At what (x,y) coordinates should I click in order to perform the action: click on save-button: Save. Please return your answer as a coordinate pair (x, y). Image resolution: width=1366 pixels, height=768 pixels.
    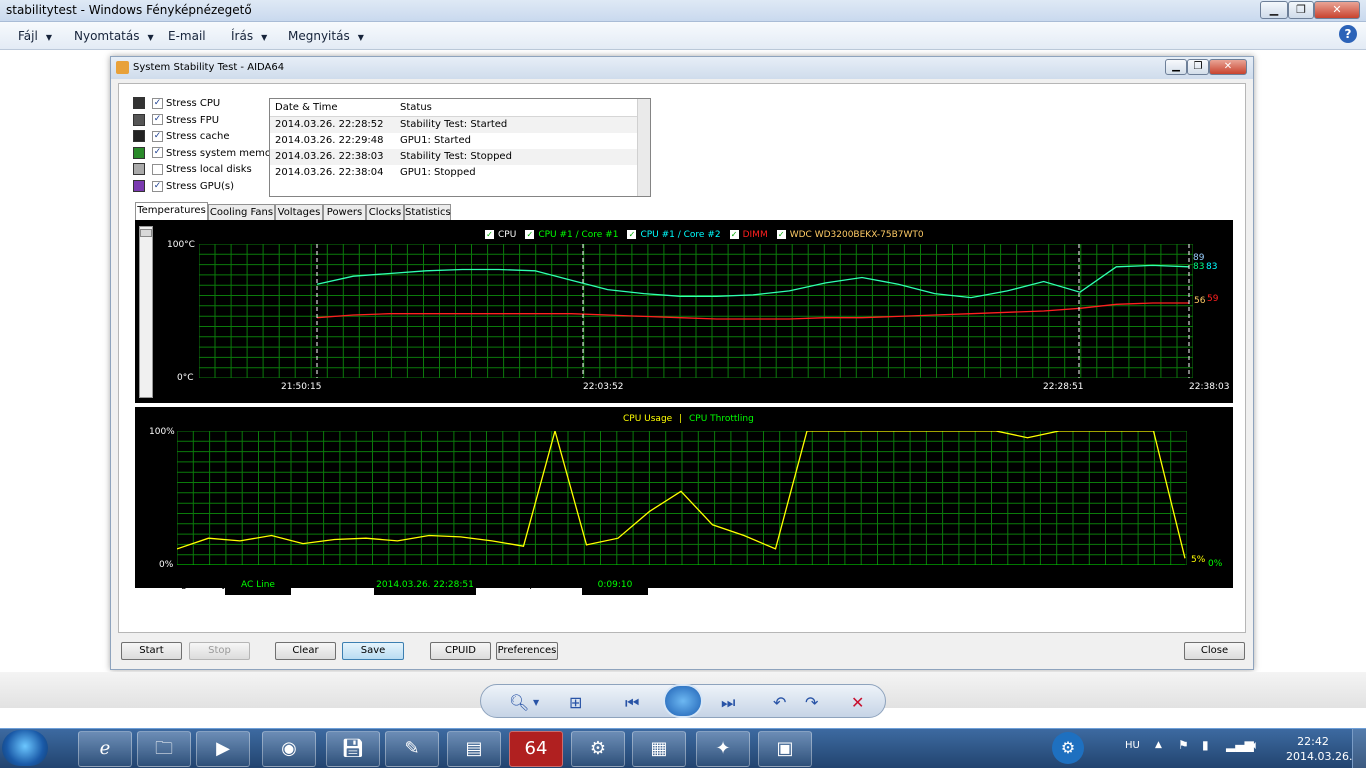
    Looking at the image, I should click on (373, 651).